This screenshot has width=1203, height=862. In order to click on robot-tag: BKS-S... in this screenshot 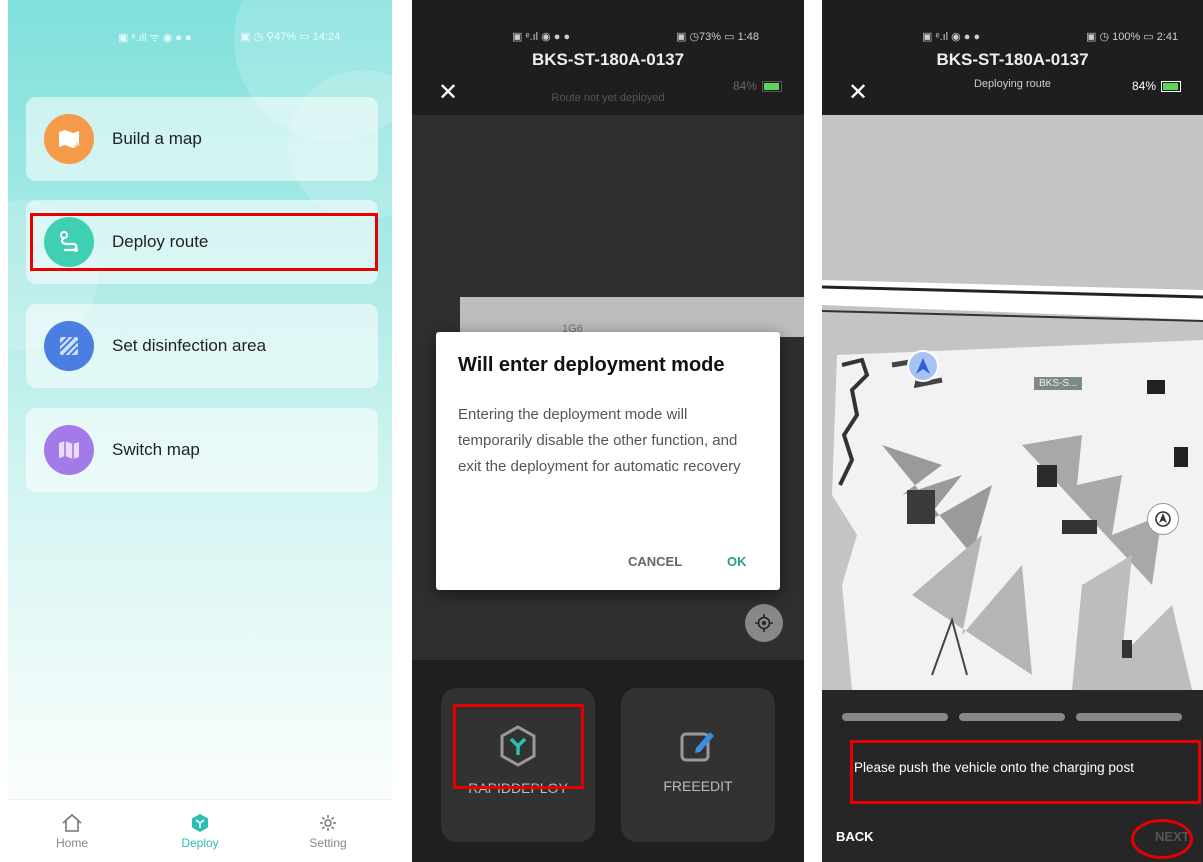, I will do `click(1058, 383)`.